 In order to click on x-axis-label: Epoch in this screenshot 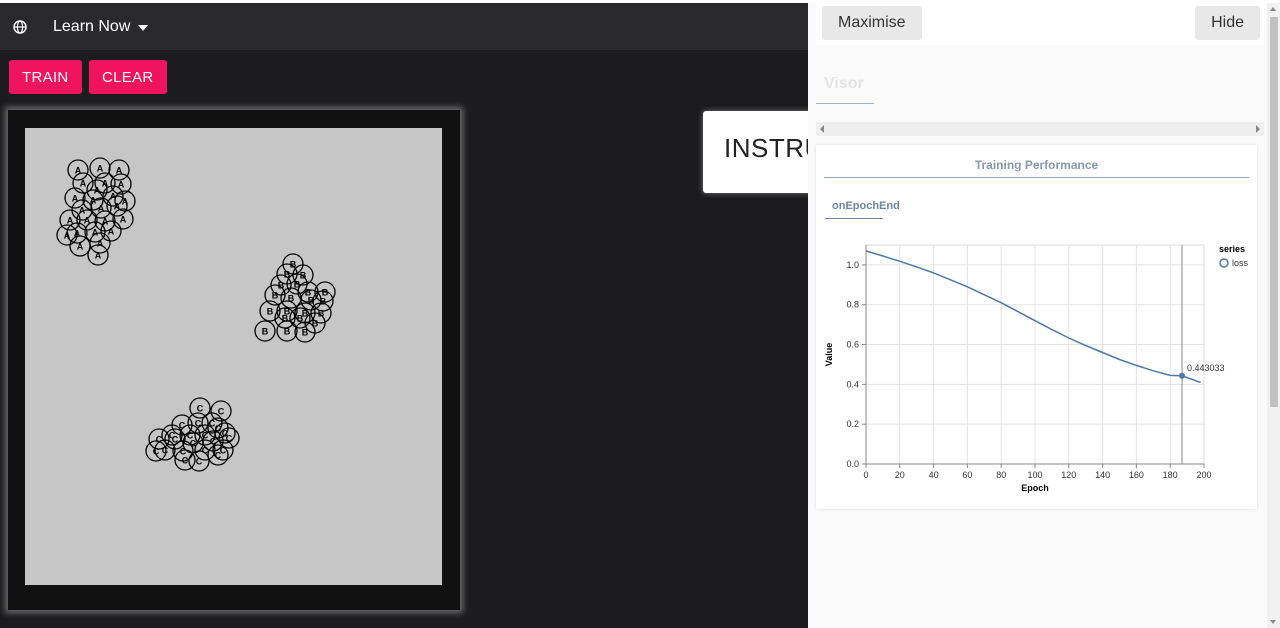, I will do `click(1035, 488)`.